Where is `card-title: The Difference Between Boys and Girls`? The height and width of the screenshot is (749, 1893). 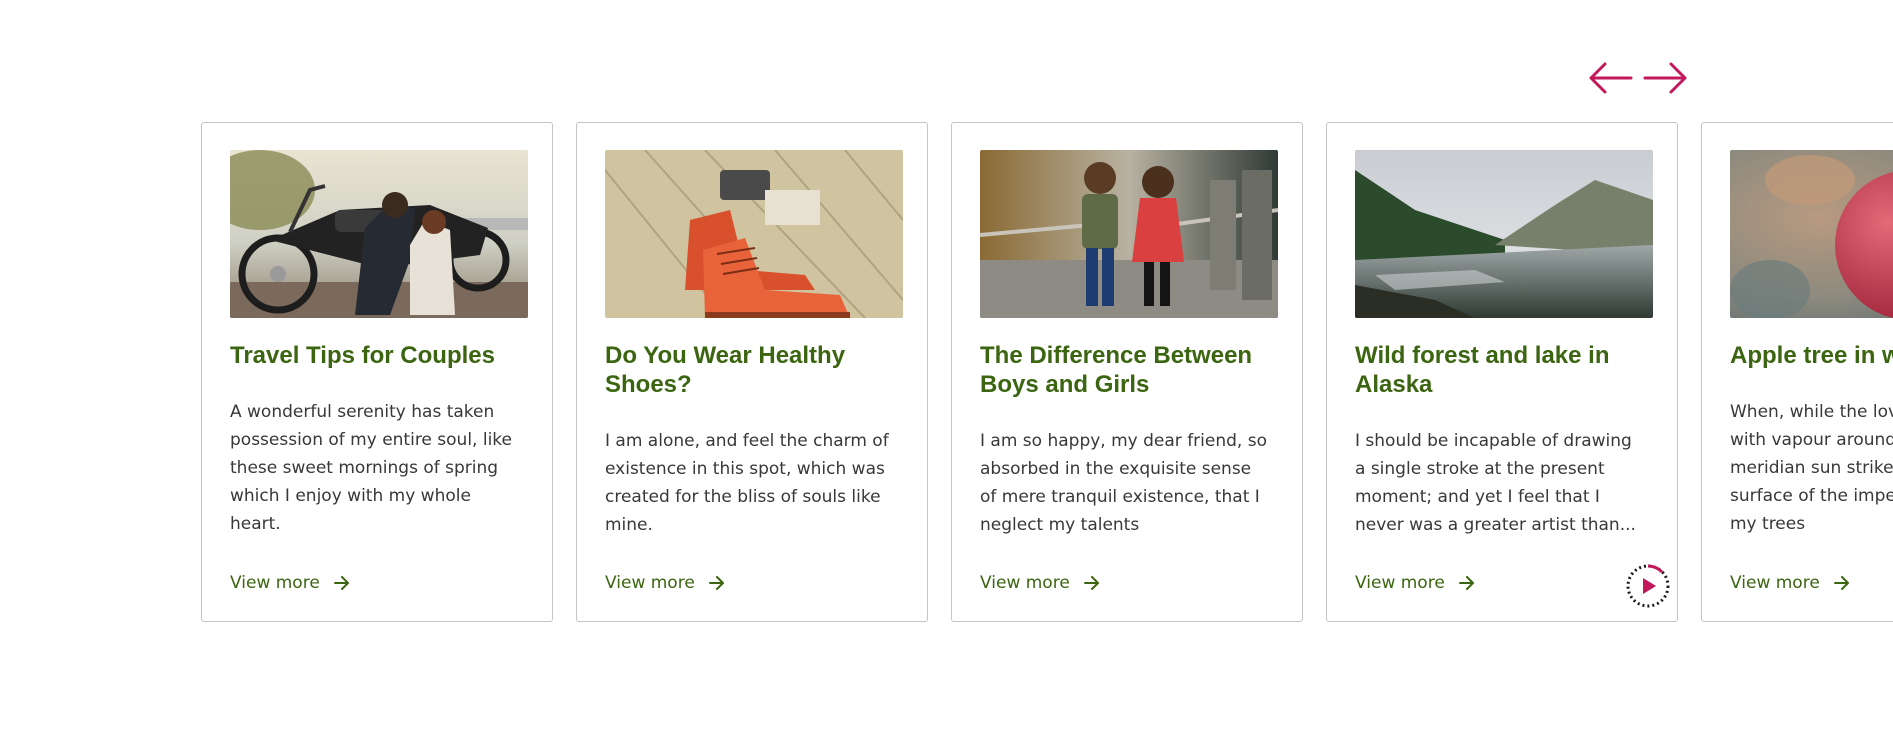 card-title: The Difference Between Boys and Girls is located at coordinates (1129, 370).